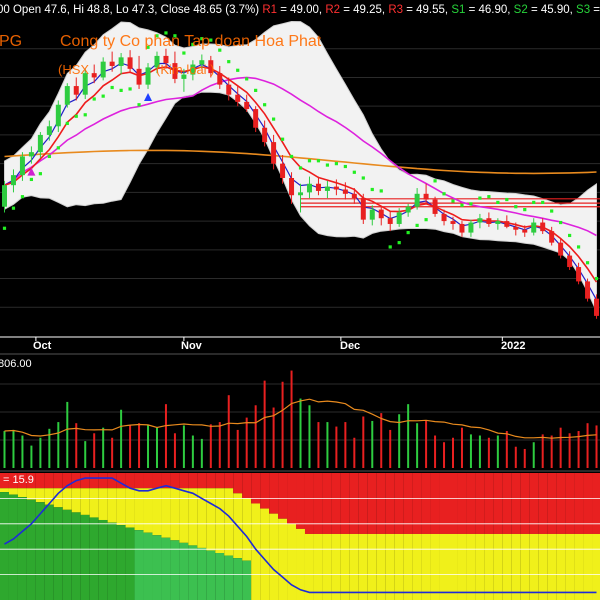 This screenshot has height=600, width=600. I want to click on exchange-label: (HSX, so click(73, 69).